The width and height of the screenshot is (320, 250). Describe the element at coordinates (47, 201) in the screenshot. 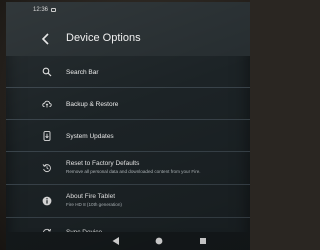

I see `info-icon` at that location.